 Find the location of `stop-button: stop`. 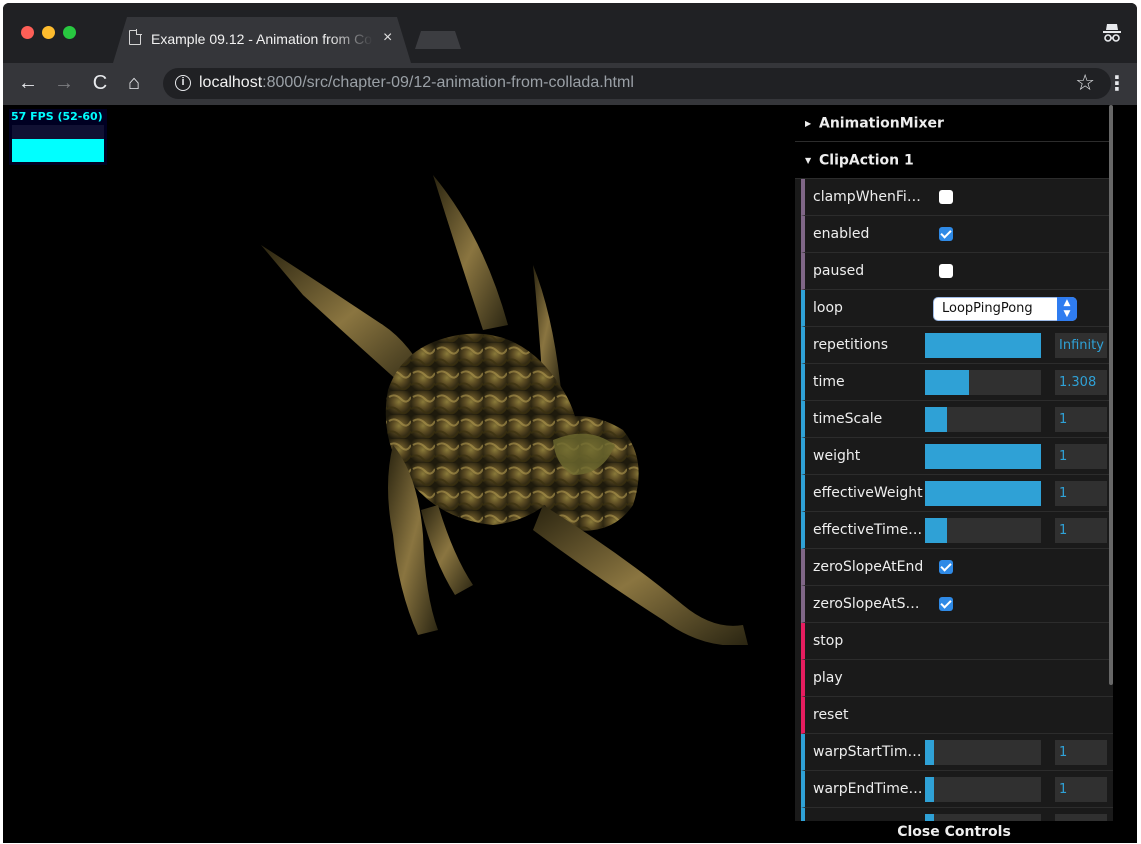

stop-button: stop is located at coordinates (957, 641).